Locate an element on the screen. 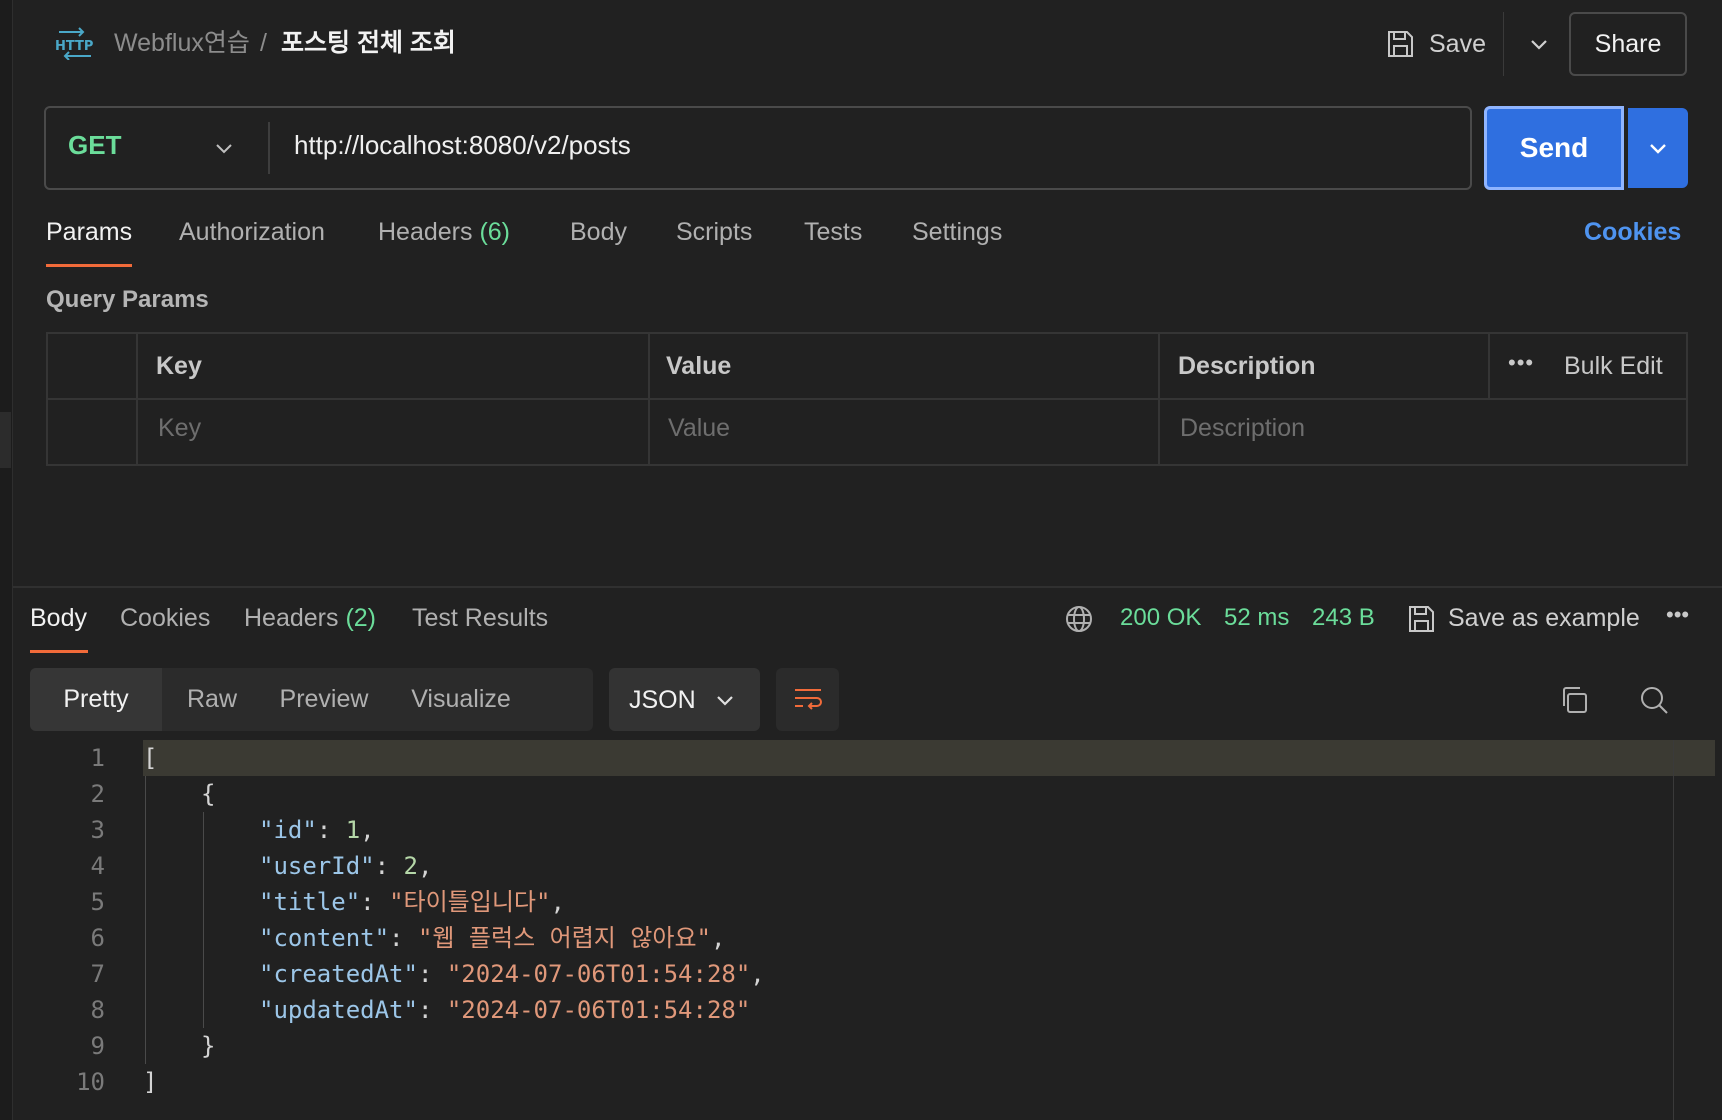  line-number: 4 is located at coordinates (97, 866).